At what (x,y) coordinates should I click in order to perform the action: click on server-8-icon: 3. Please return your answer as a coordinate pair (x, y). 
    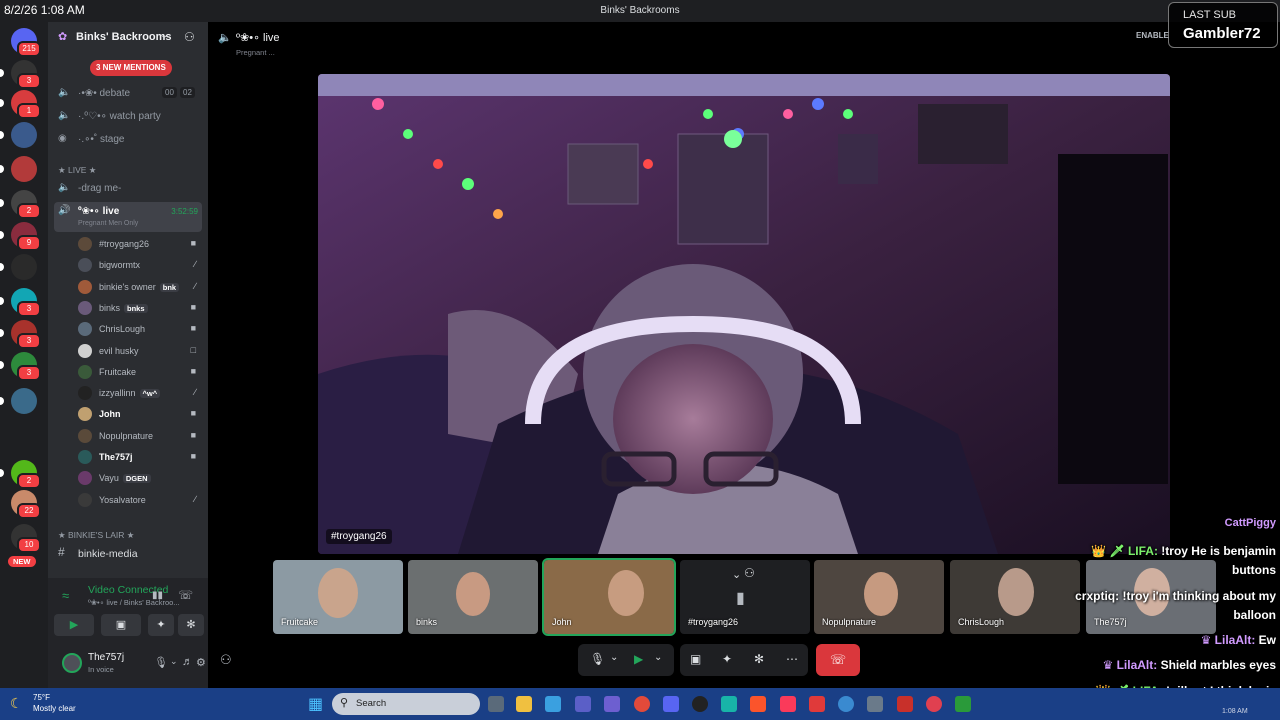
    Looking at the image, I should click on (26, 302).